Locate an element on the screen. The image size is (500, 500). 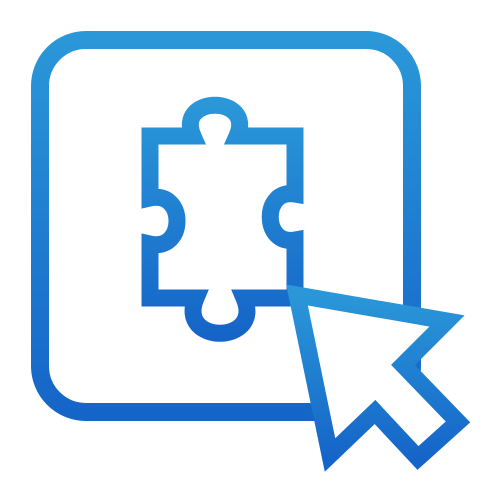
mouse-pointer-icon is located at coordinates (378, 378).